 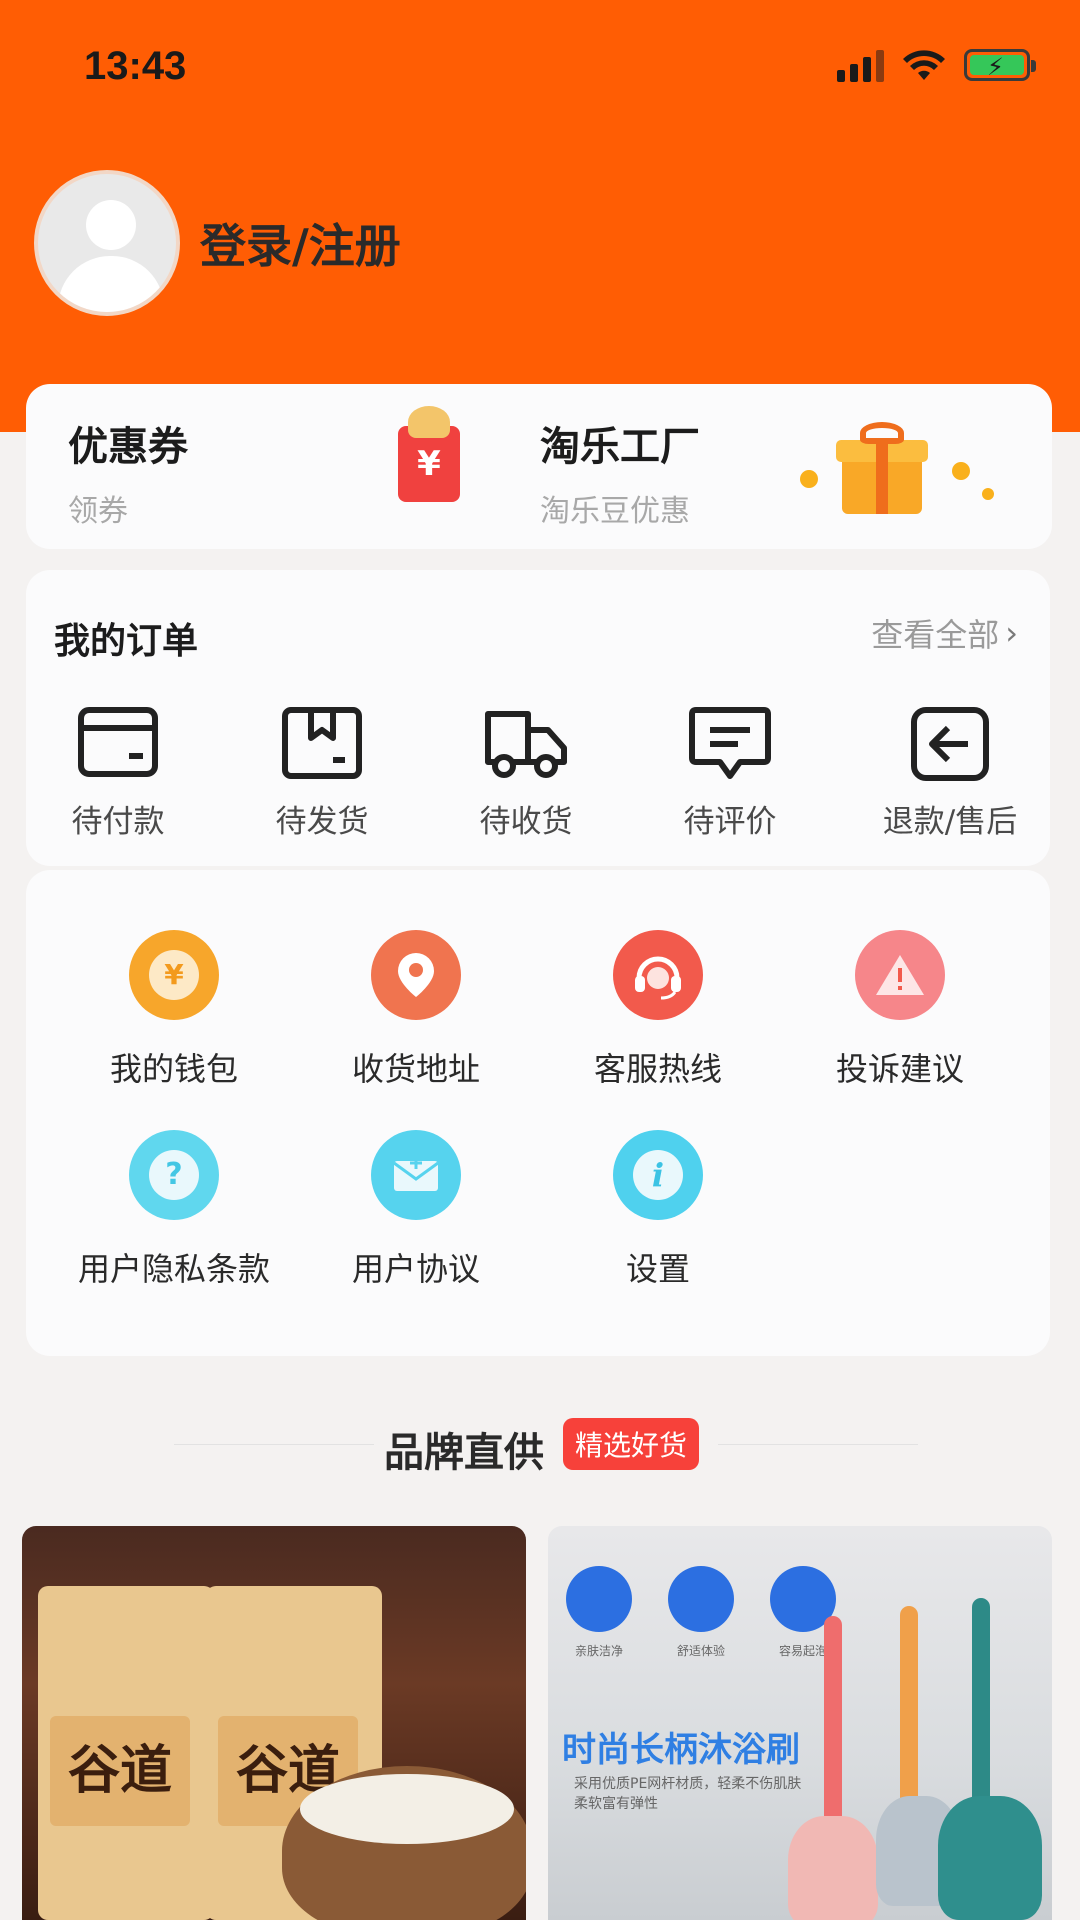 I want to click on view-all-orders-link: 查看全部 ›, so click(x=944, y=633).